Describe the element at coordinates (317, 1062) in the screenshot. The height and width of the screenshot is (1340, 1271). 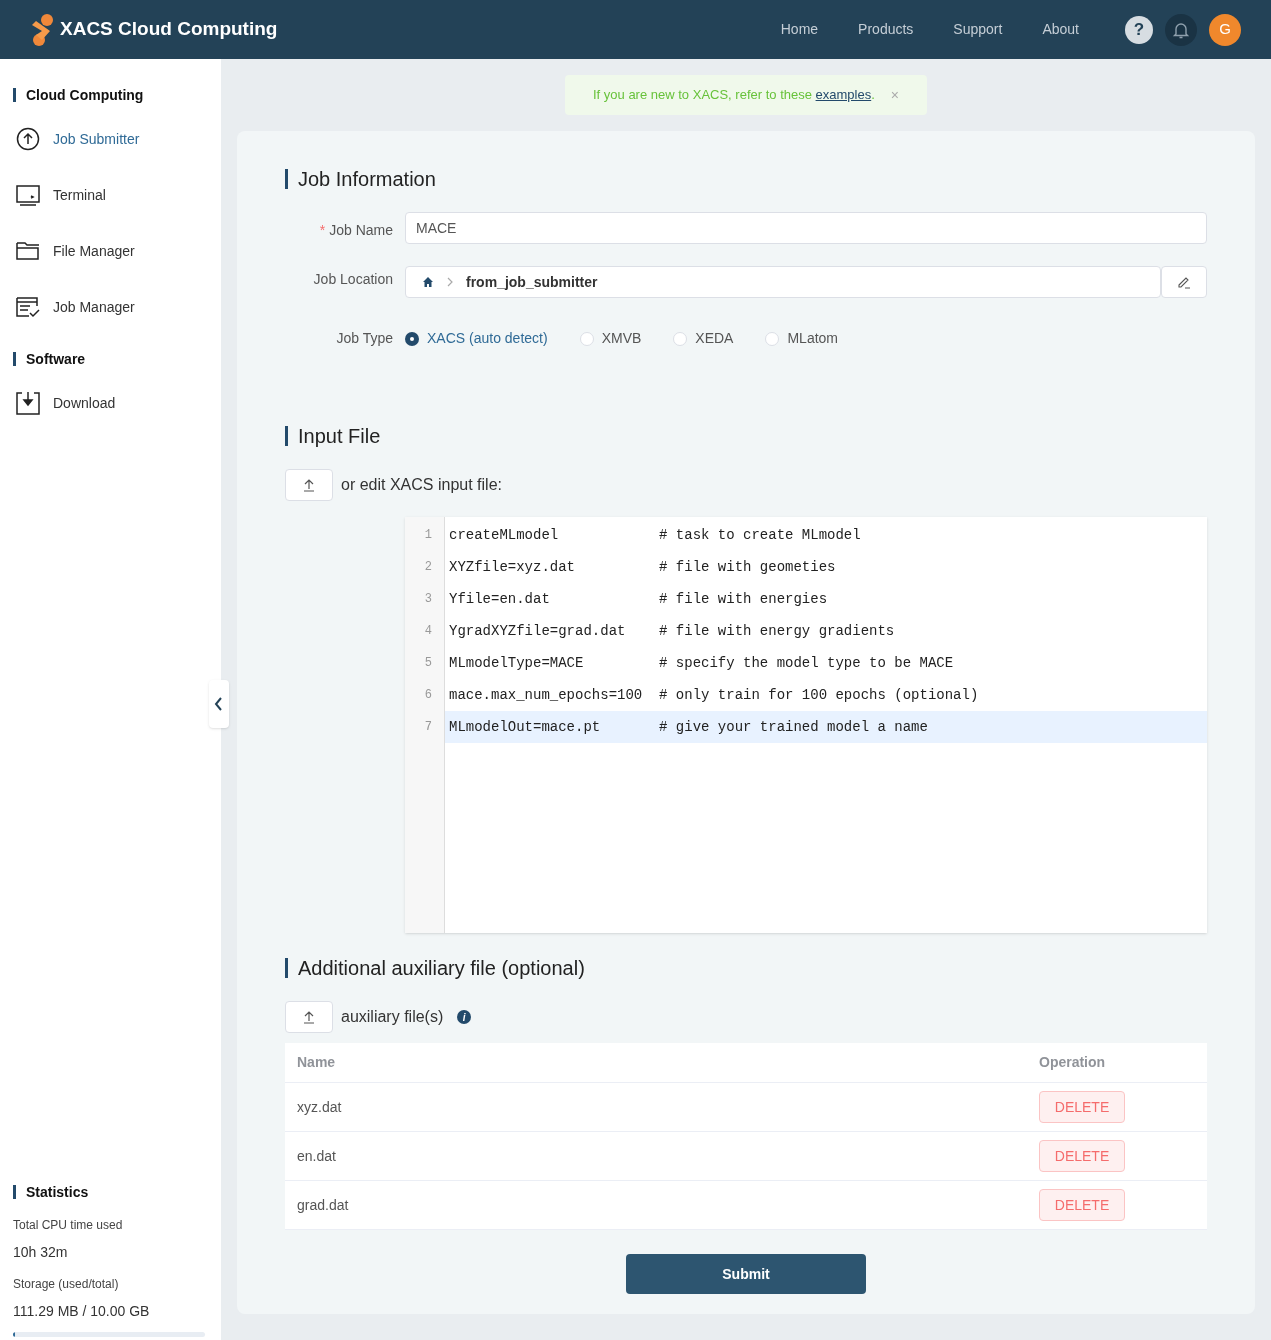
I see `column-header: Name` at that location.